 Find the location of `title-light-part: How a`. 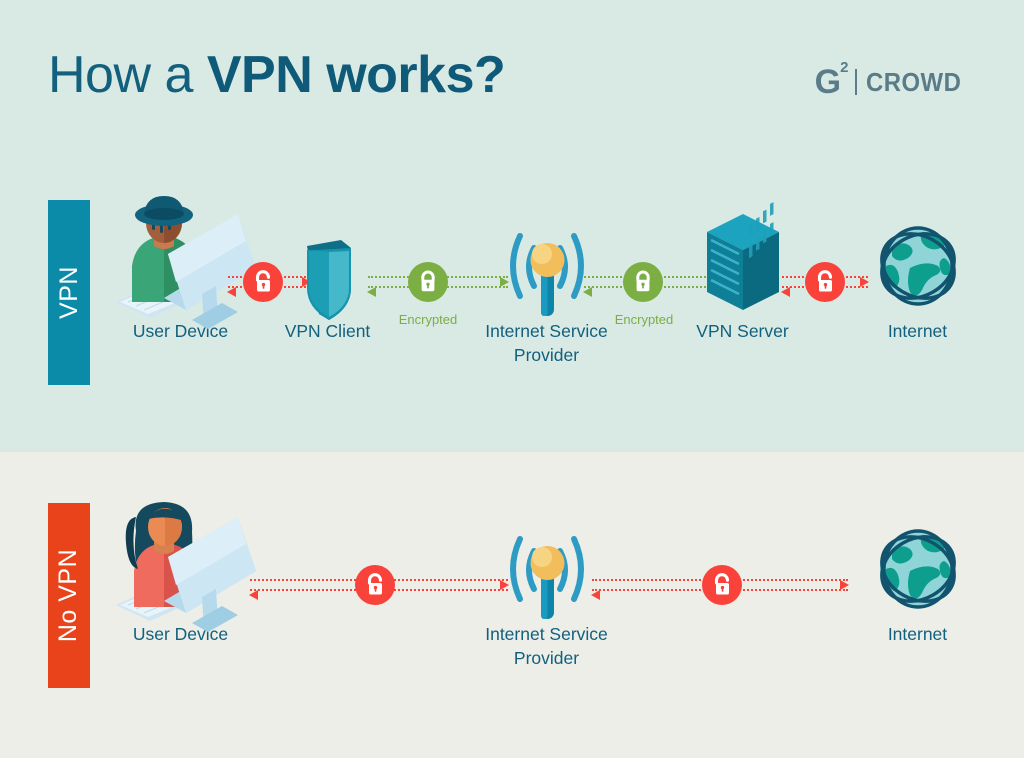

title-light-part: How a is located at coordinates (127, 75).